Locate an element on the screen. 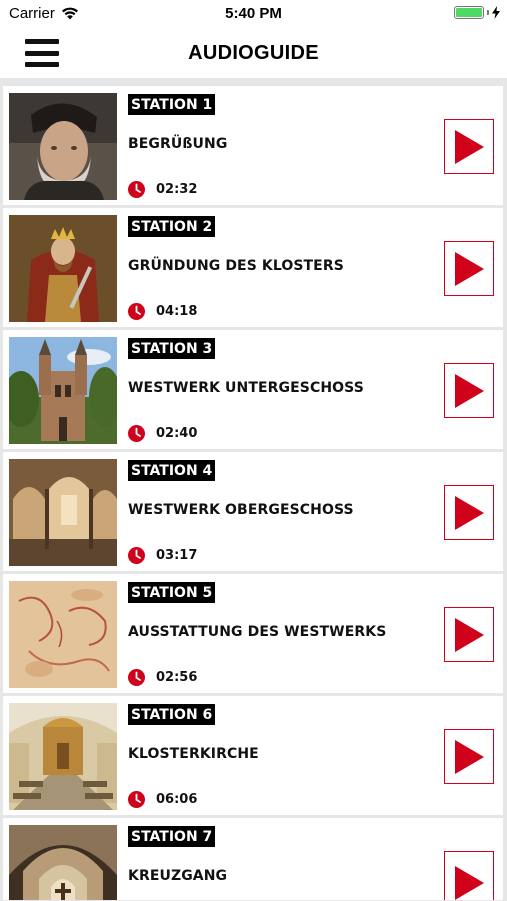 The height and width of the screenshot is (901, 507). battery-indicator is located at coordinates (477, 12).